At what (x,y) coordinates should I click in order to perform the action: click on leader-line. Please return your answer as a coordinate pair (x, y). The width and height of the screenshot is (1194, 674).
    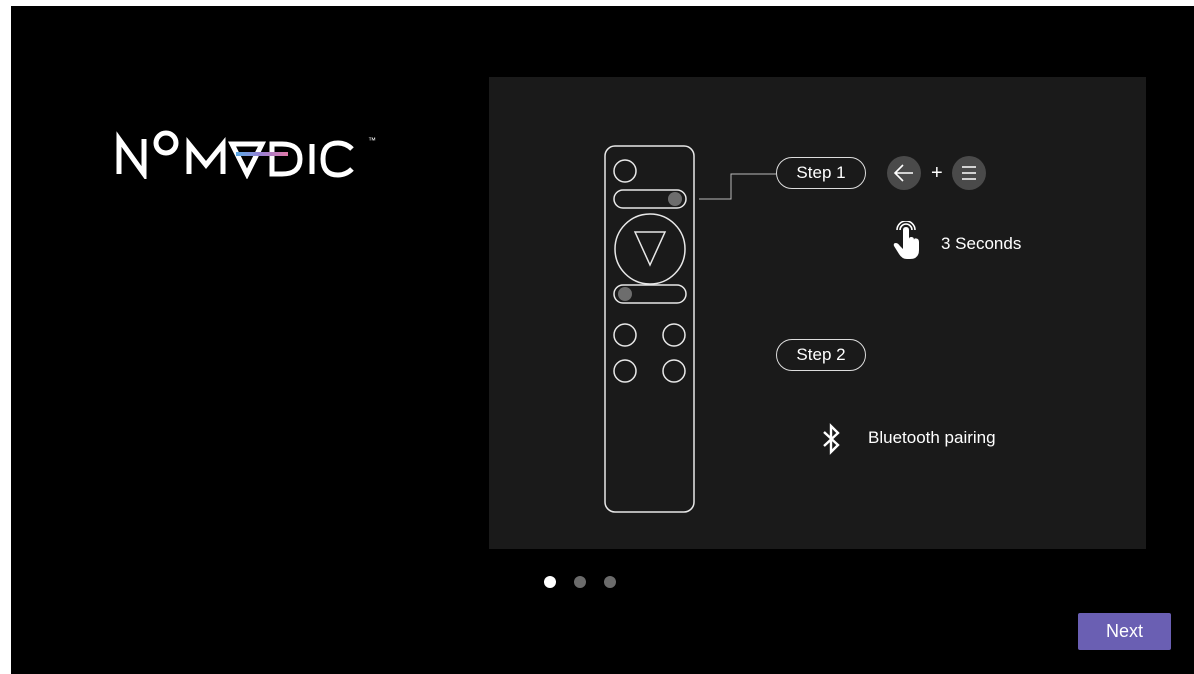
    Looking at the image, I should click on (737, 186).